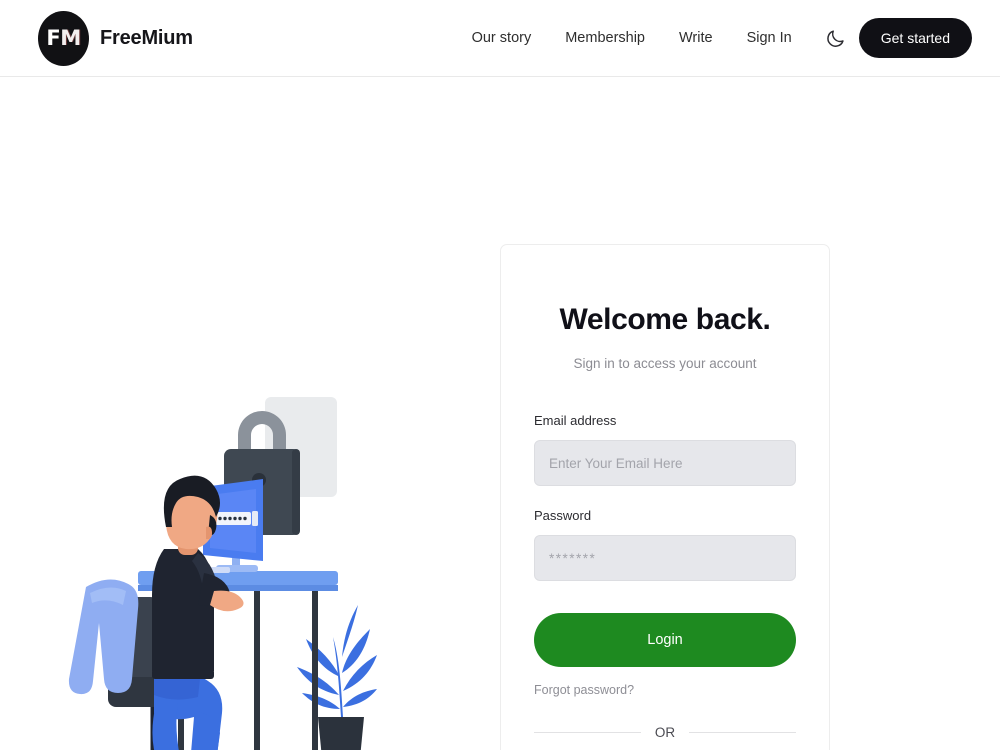 The image size is (1000, 750). I want to click on nav-item-write: Write, so click(696, 38).